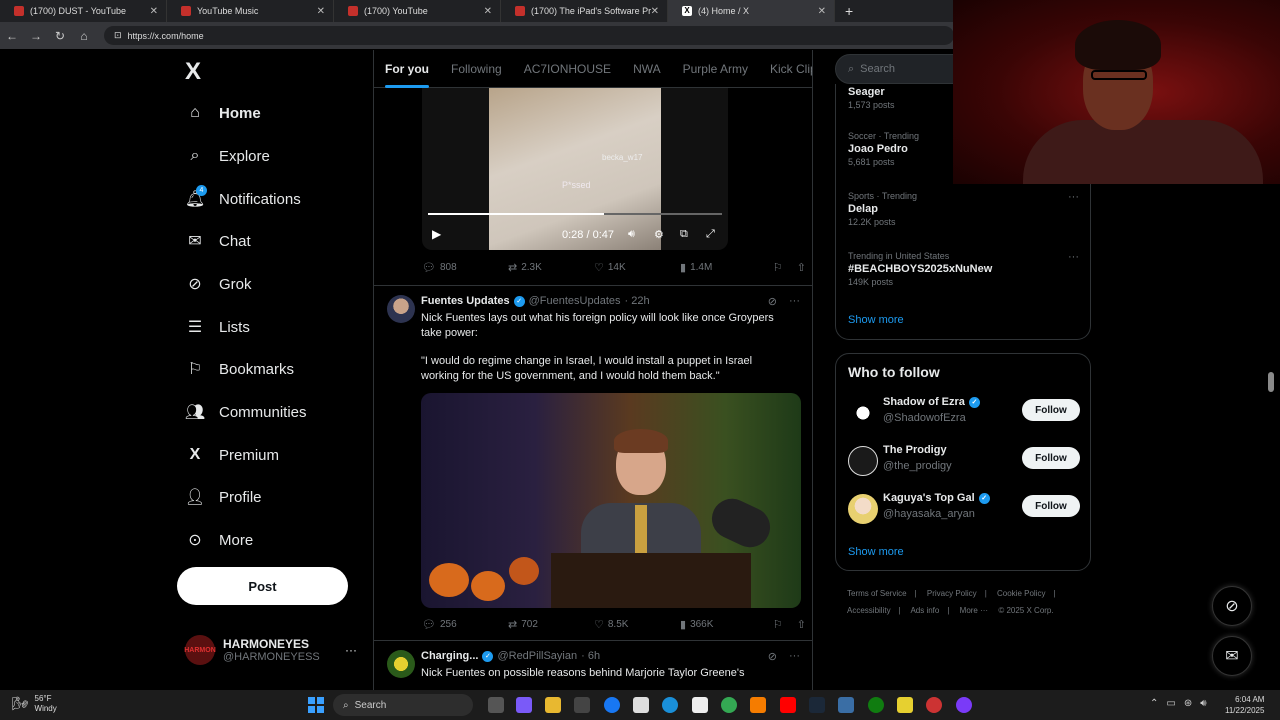  What do you see at coordinates (223, 497) in the screenshot?
I see `nav-profile: 👤︎ Profile` at bounding box center [223, 497].